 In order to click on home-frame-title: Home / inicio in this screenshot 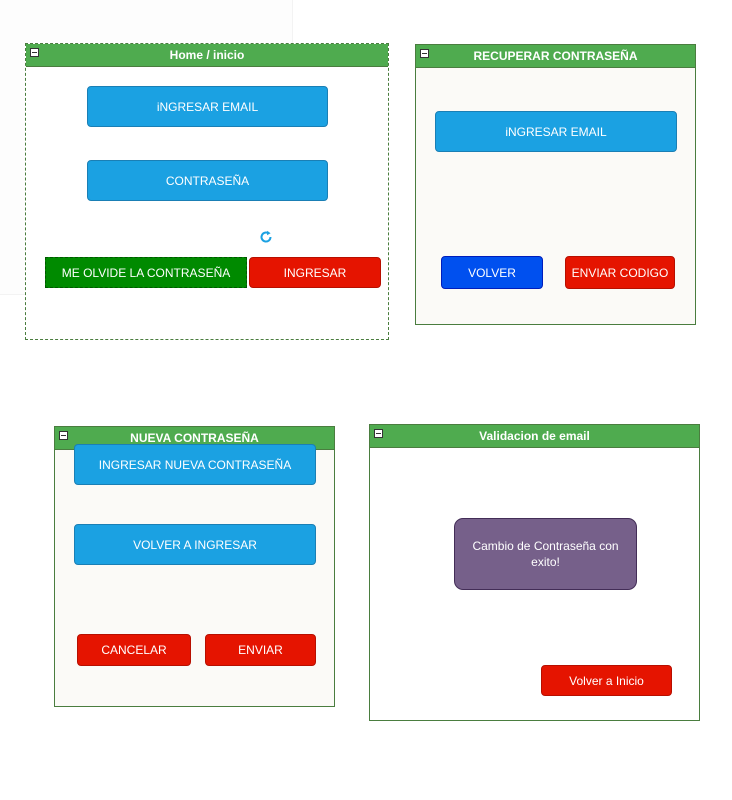, I will do `click(207, 55)`.